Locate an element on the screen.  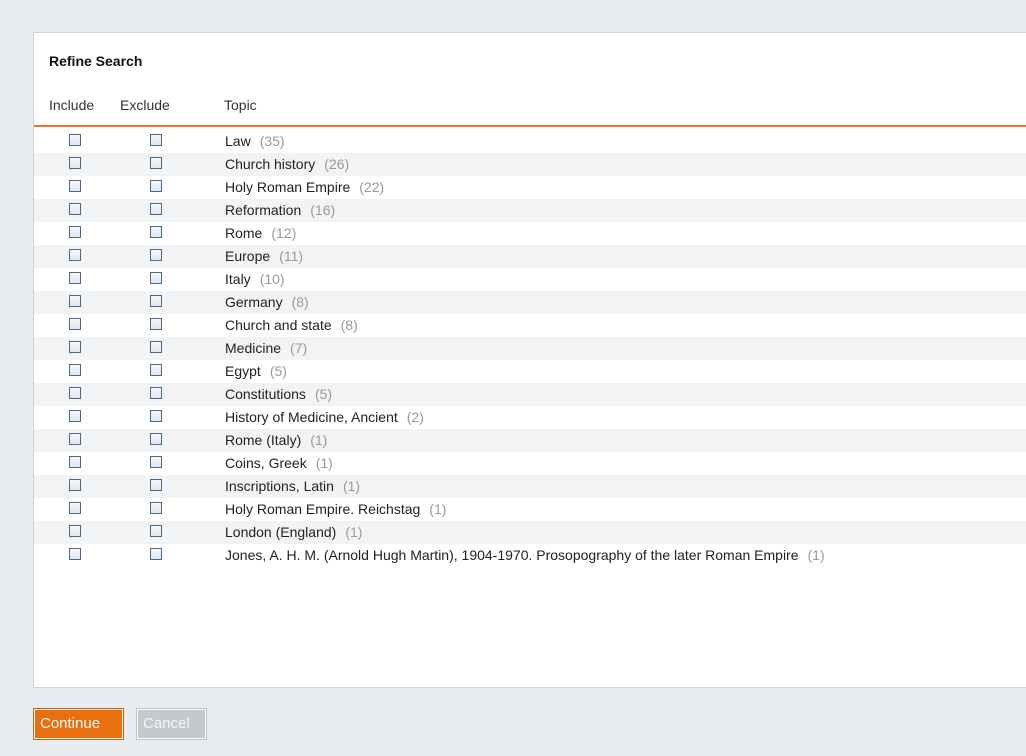
topic-link: Constitutions (5) is located at coordinates (278, 394).